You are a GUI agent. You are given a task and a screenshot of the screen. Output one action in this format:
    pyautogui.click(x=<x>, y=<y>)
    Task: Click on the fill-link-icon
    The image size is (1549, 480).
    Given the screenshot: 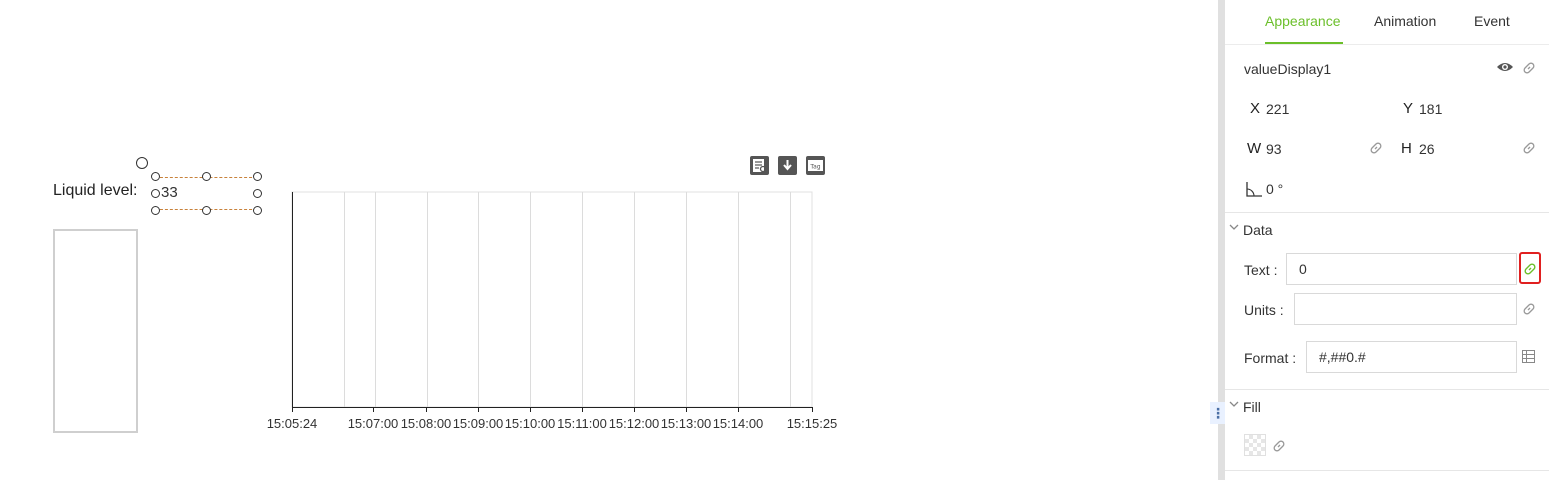 What is the action you would take?
    pyautogui.click(x=1279, y=448)
    